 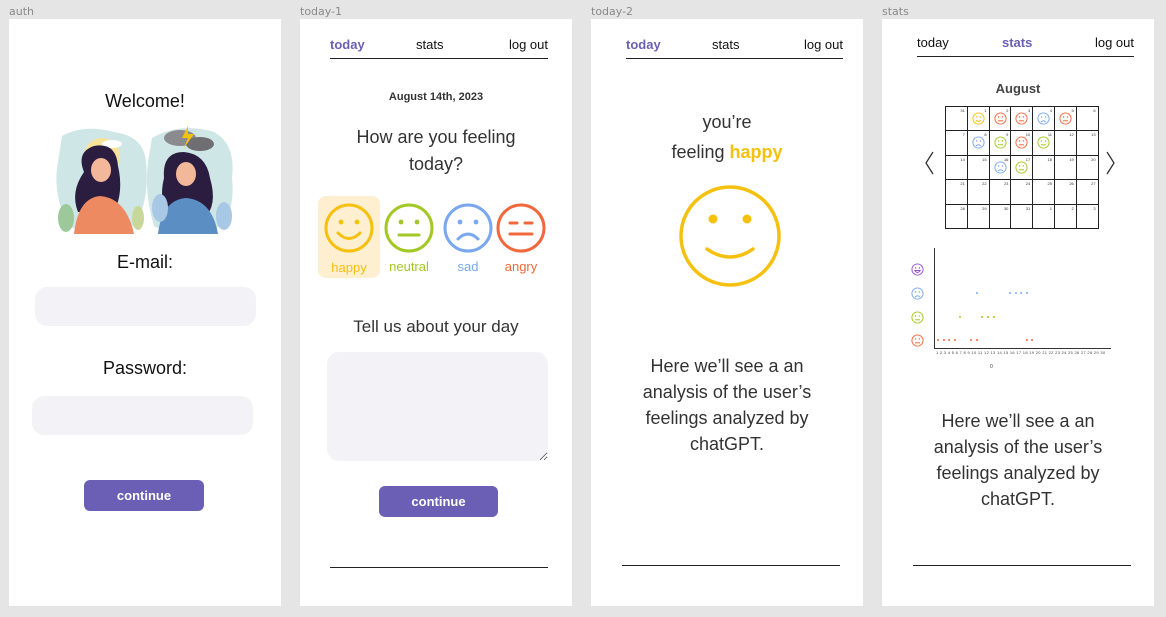 What do you see at coordinates (349, 237) in the screenshot?
I see `mood-option-happy: happy` at bounding box center [349, 237].